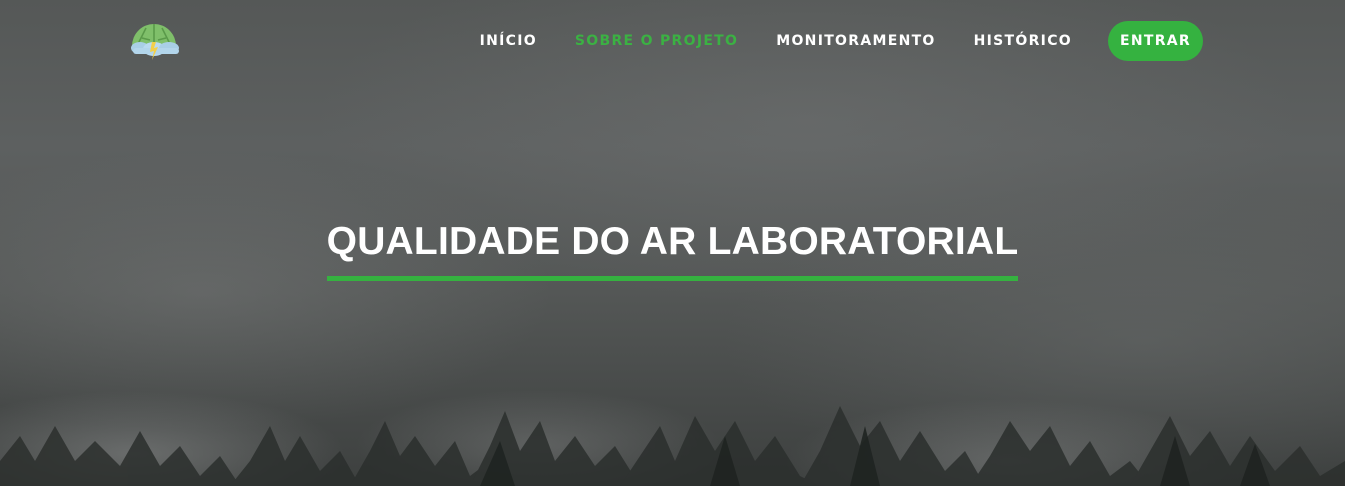  I want to click on hero-title: QUALIDADE DO AR LABORATORIAL, so click(672, 249).